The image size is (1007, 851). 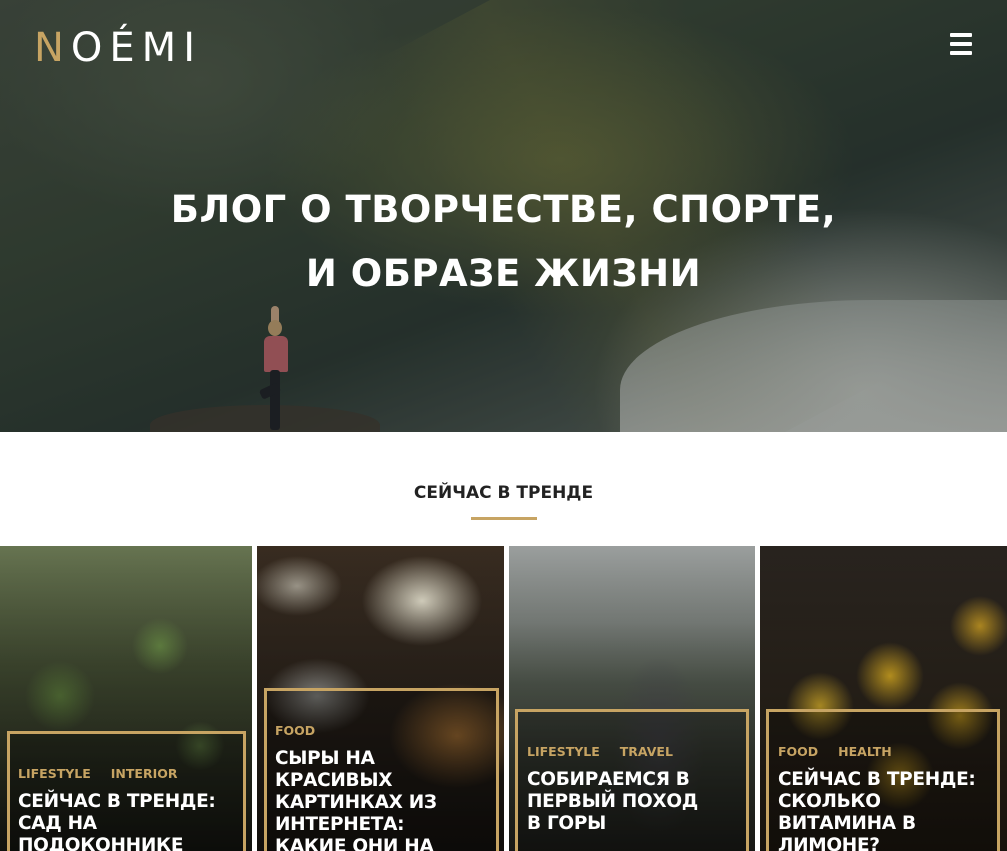 What do you see at coordinates (646, 751) in the screenshot?
I see `category-tag: TRAVEL` at bounding box center [646, 751].